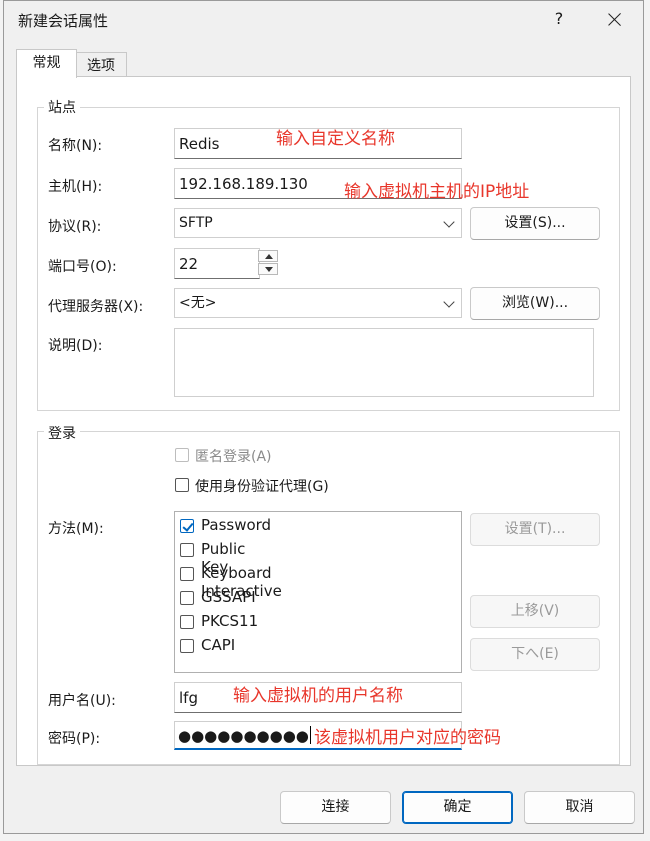  What do you see at coordinates (236, 525) in the screenshot?
I see `method-label: Password` at bounding box center [236, 525].